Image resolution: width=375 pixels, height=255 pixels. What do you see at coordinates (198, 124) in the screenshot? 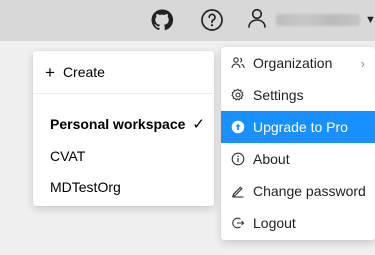
I see `check-icon: ✓` at bounding box center [198, 124].